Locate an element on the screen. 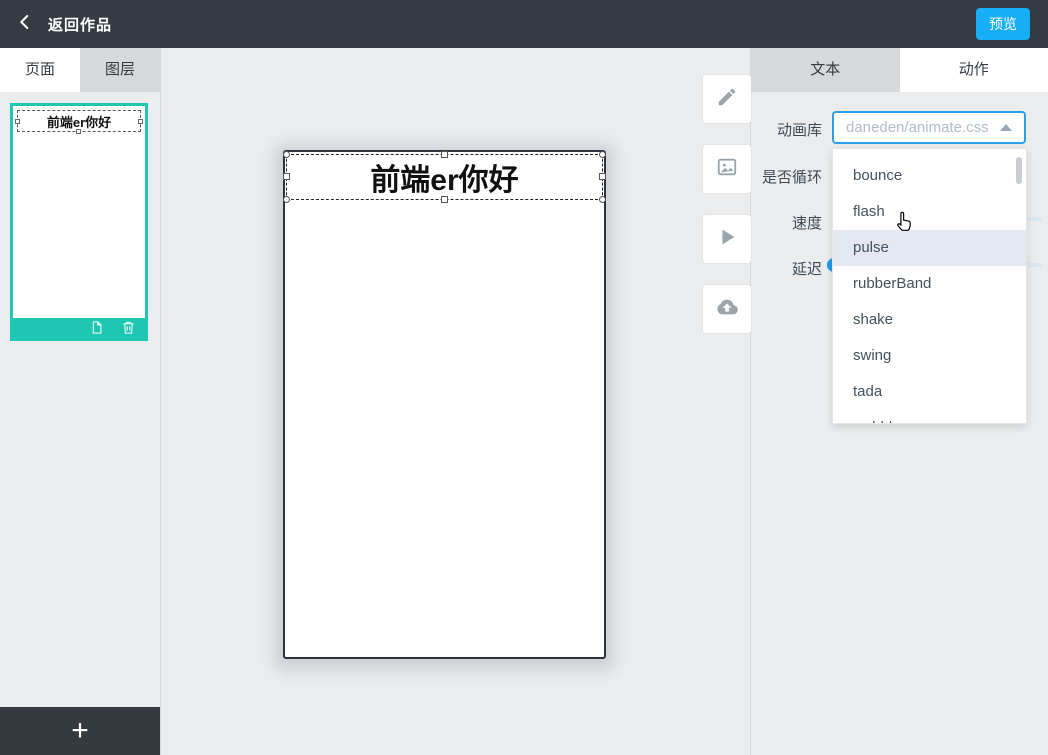 The height and width of the screenshot is (755, 1048). right-panel-tabs: 文本 动作 is located at coordinates (899, 70).